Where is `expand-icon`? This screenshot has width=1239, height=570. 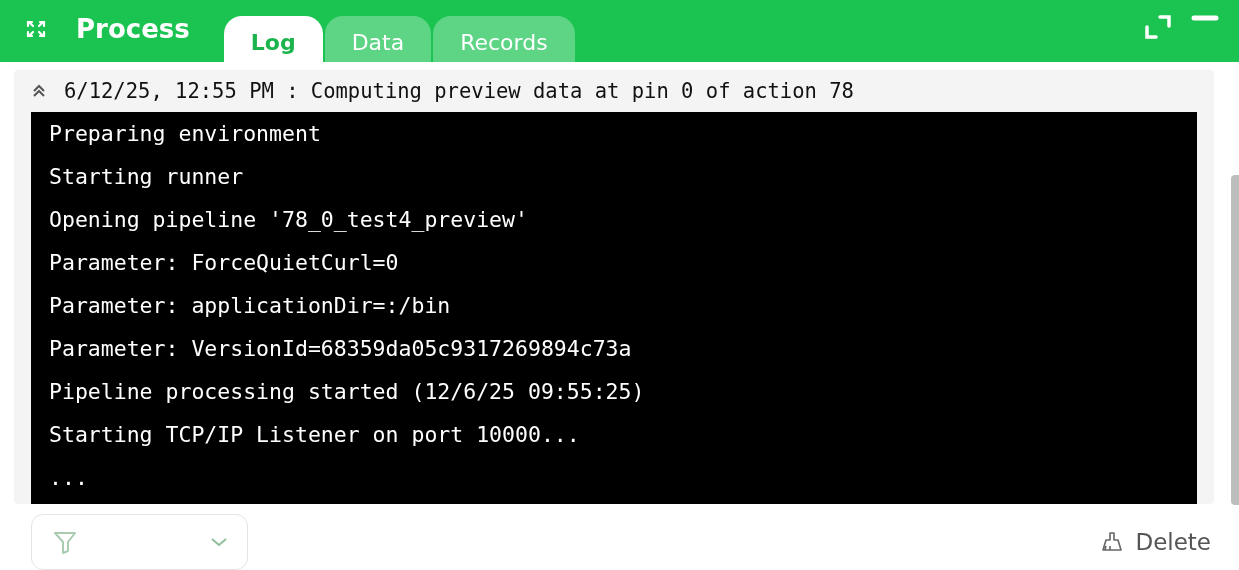 expand-icon is located at coordinates (1158, 27).